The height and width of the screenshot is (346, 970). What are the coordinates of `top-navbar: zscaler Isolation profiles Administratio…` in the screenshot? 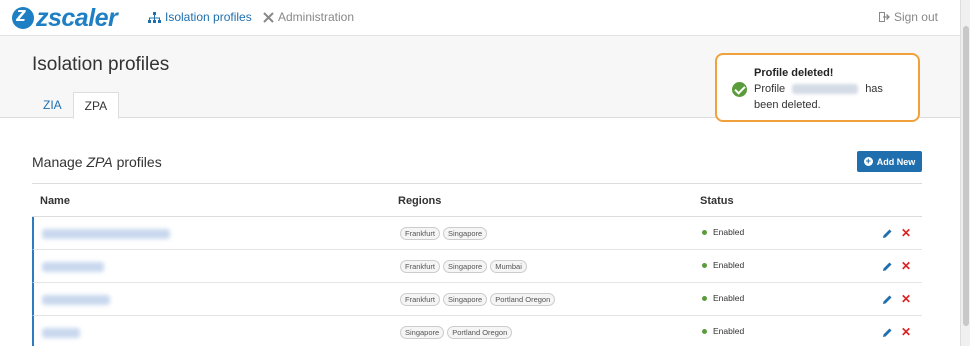 It's located at (480, 18).